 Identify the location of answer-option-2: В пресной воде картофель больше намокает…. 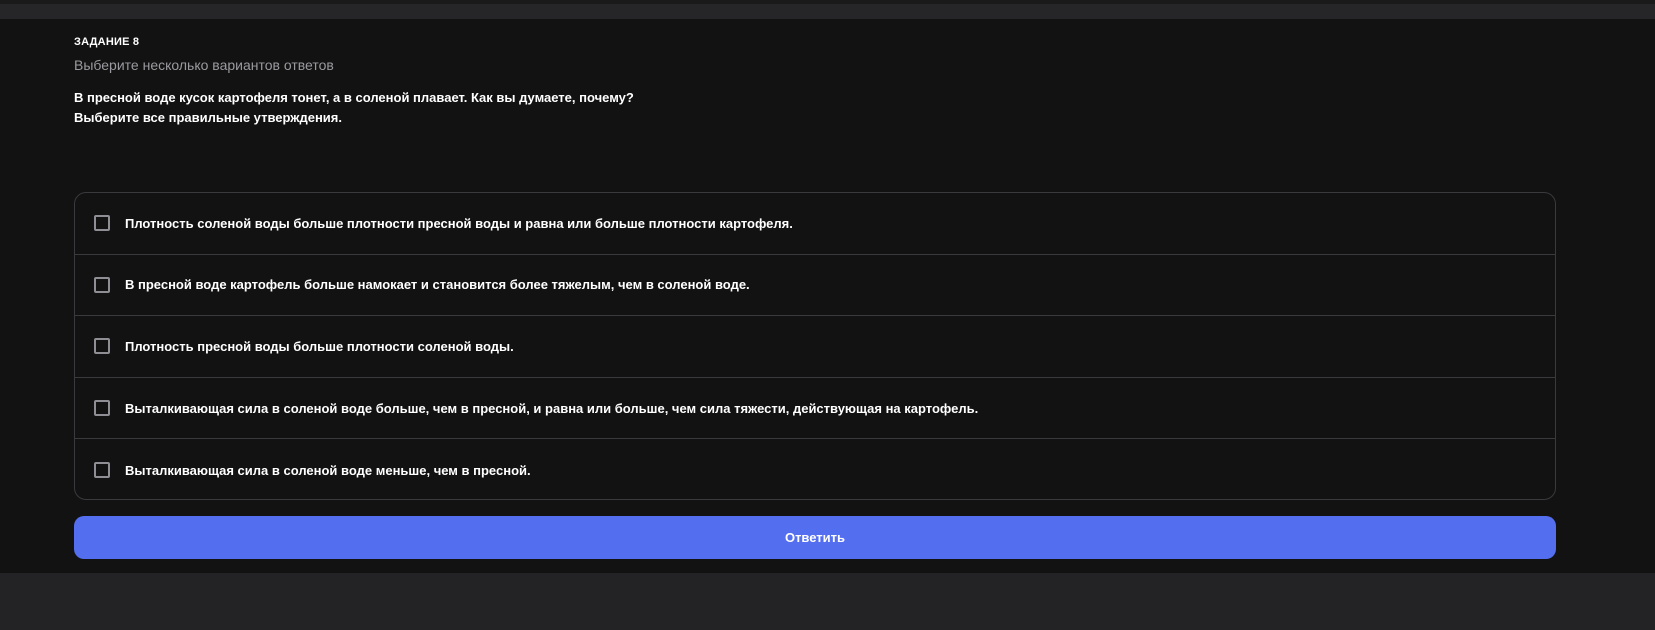
(815, 286).